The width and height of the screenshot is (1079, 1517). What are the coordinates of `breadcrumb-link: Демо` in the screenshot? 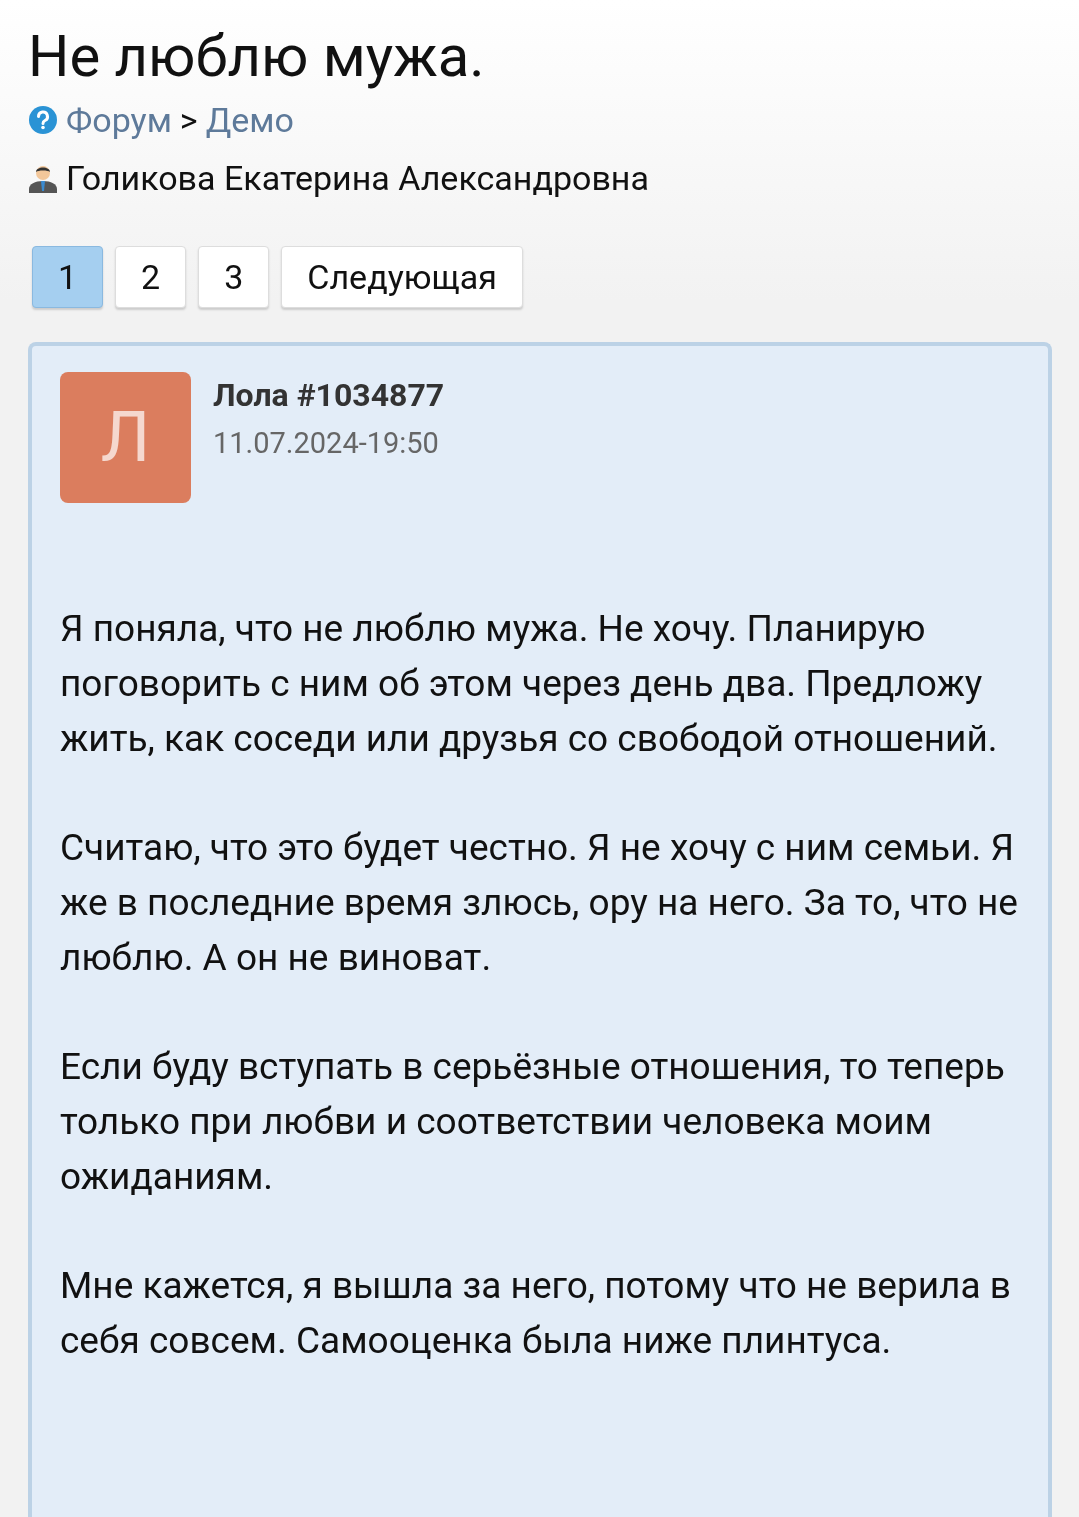 It's located at (249, 119).